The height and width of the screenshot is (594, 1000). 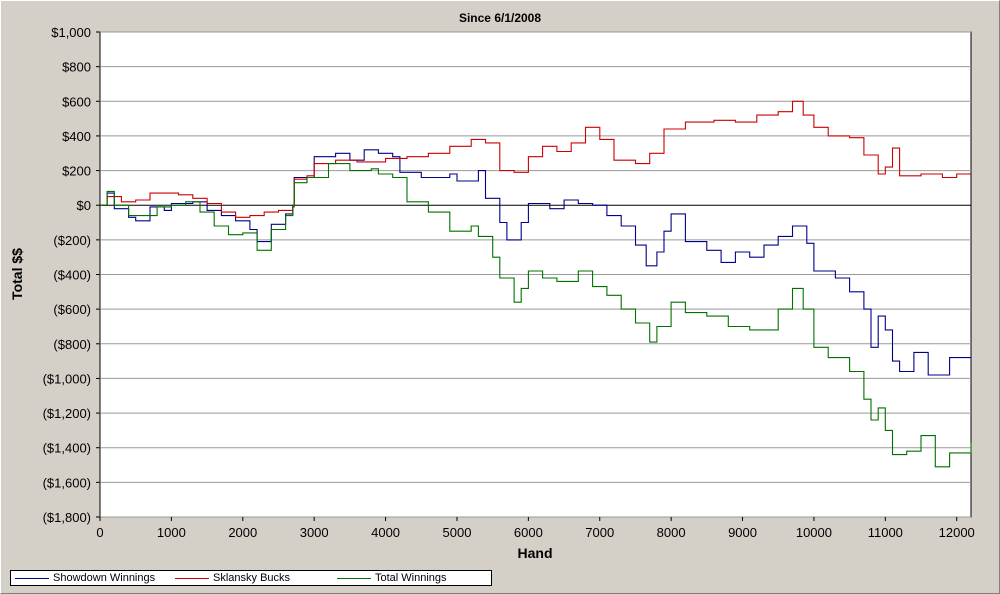 What do you see at coordinates (67, 482) in the screenshot?
I see `y-tick-label: ($1,600)` at bounding box center [67, 482].